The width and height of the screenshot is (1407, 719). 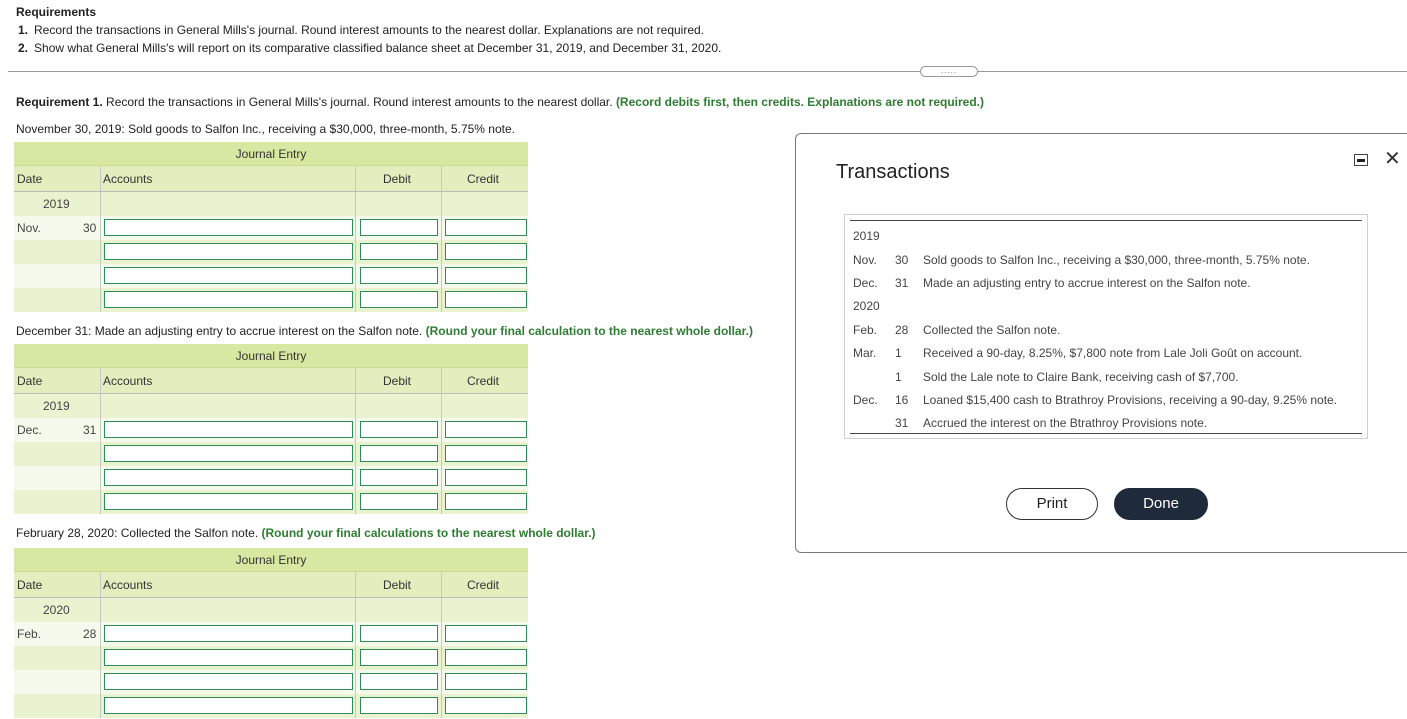 I want to click on journal-row: Dec. 31, so click(x=271, y=430).